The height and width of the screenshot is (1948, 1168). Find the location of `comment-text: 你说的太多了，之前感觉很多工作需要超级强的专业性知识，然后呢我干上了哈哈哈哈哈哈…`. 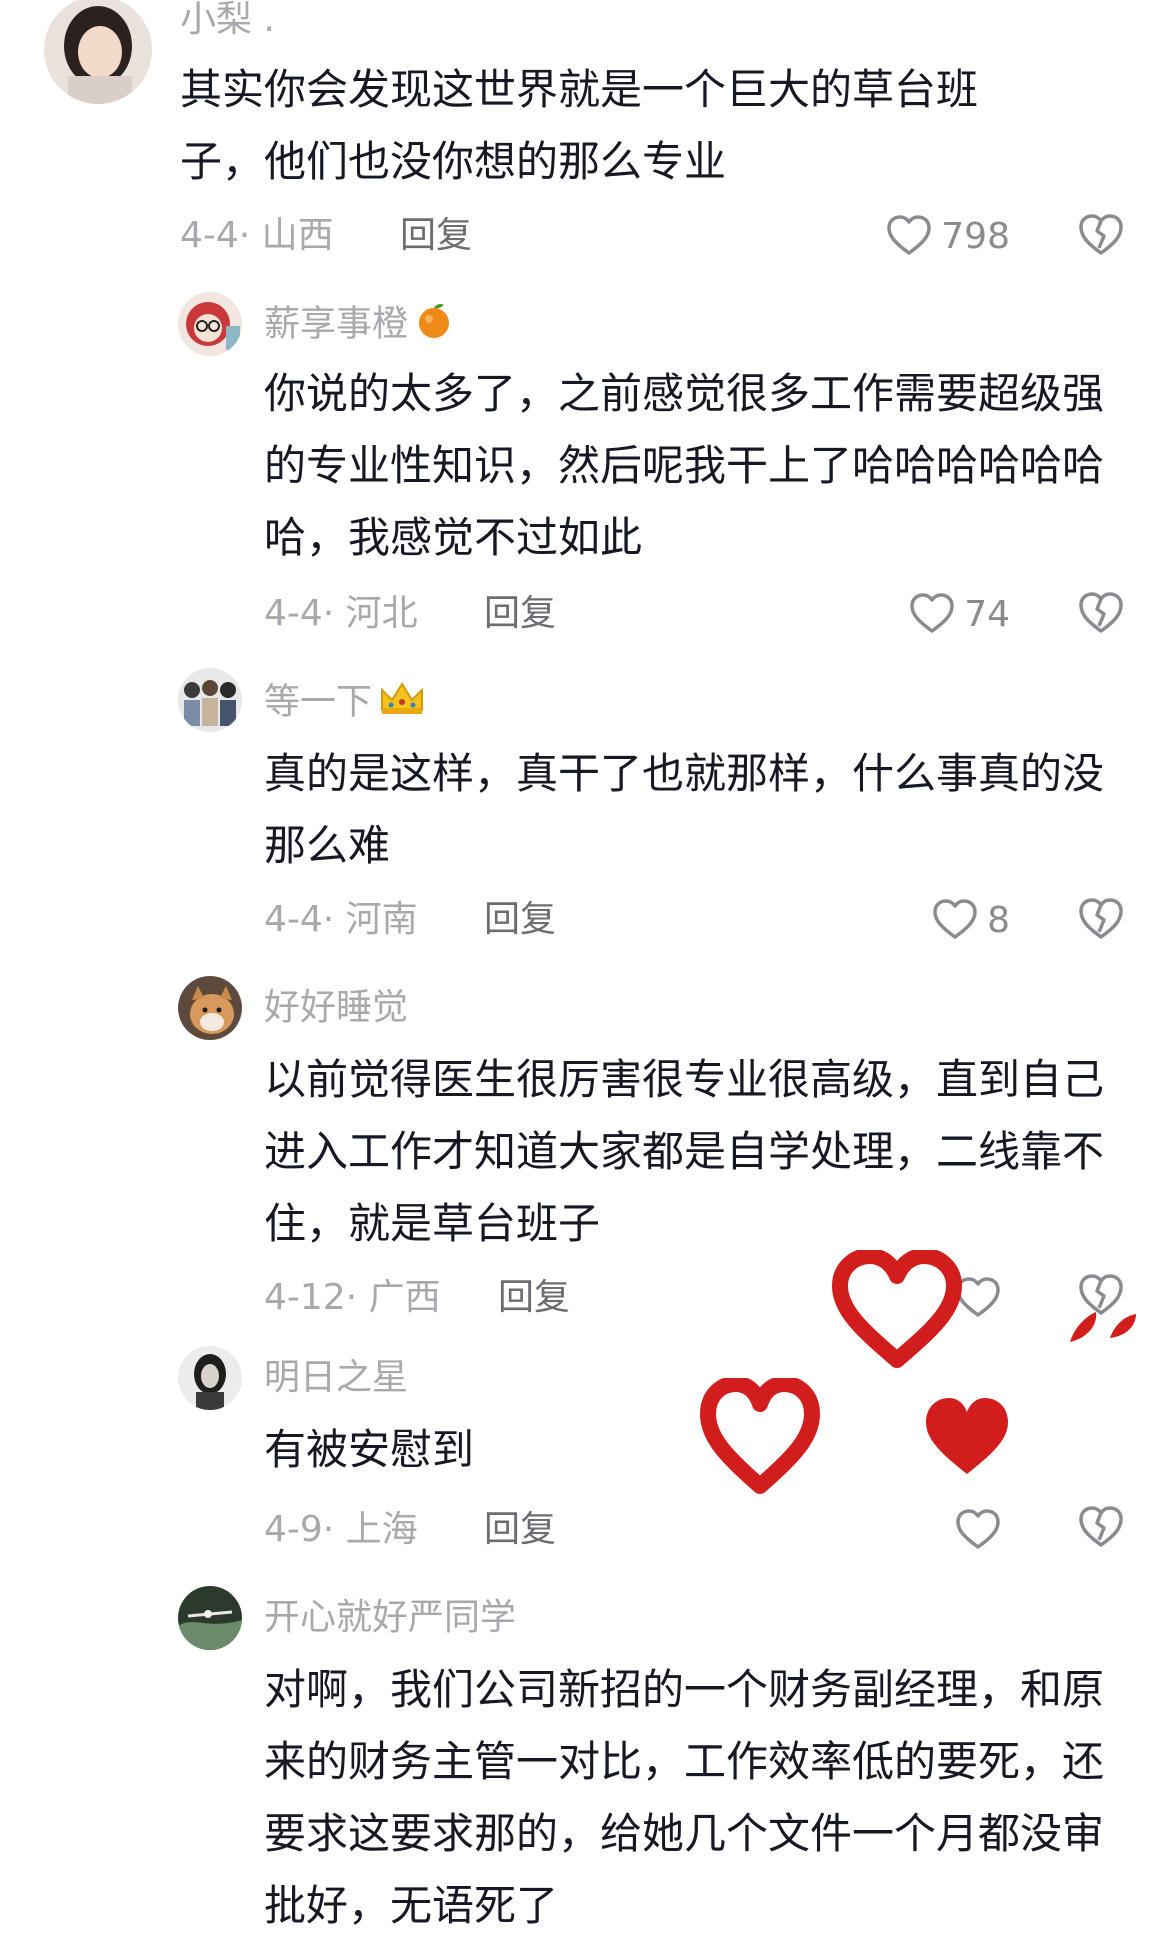

comment-text: 你说的太多了，之前感觉很多工作需要超级强的专业性知识，然后呢我干上了哈哈哈哈哈哈… is located at coordinates (684, 465).